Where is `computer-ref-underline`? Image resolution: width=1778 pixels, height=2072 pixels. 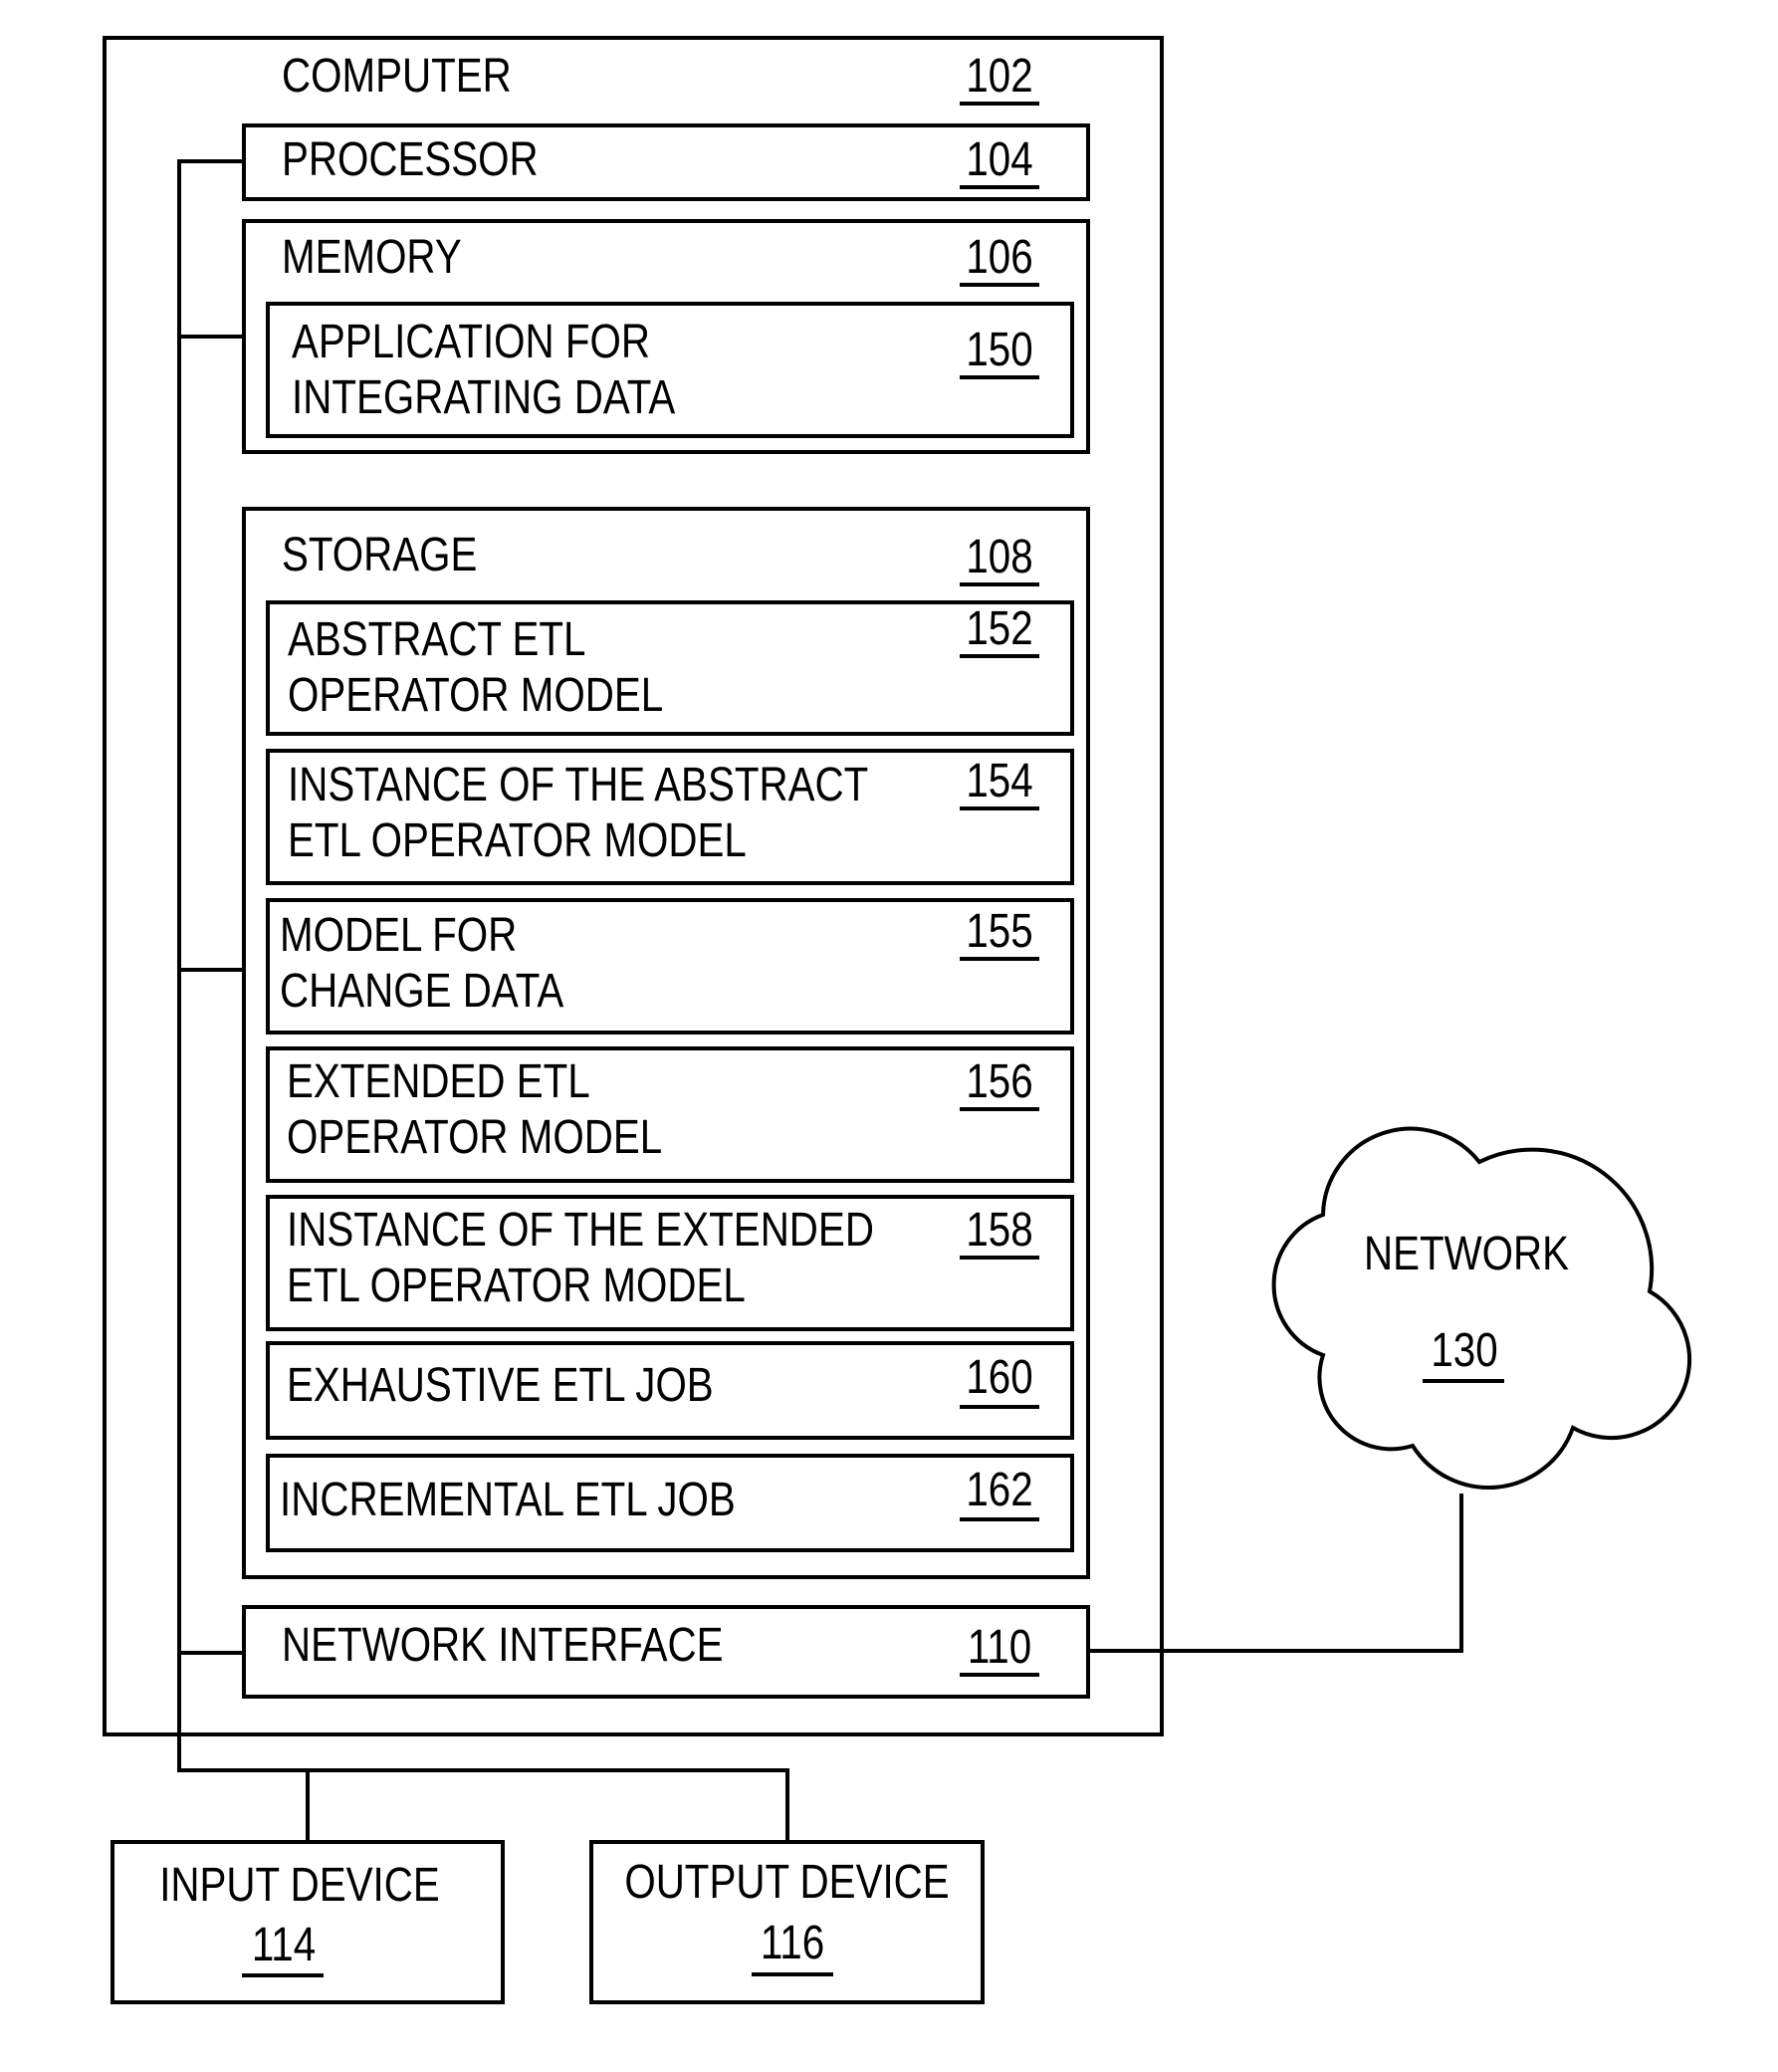 computer-ref-underline is located at coordinates (1000, 104).